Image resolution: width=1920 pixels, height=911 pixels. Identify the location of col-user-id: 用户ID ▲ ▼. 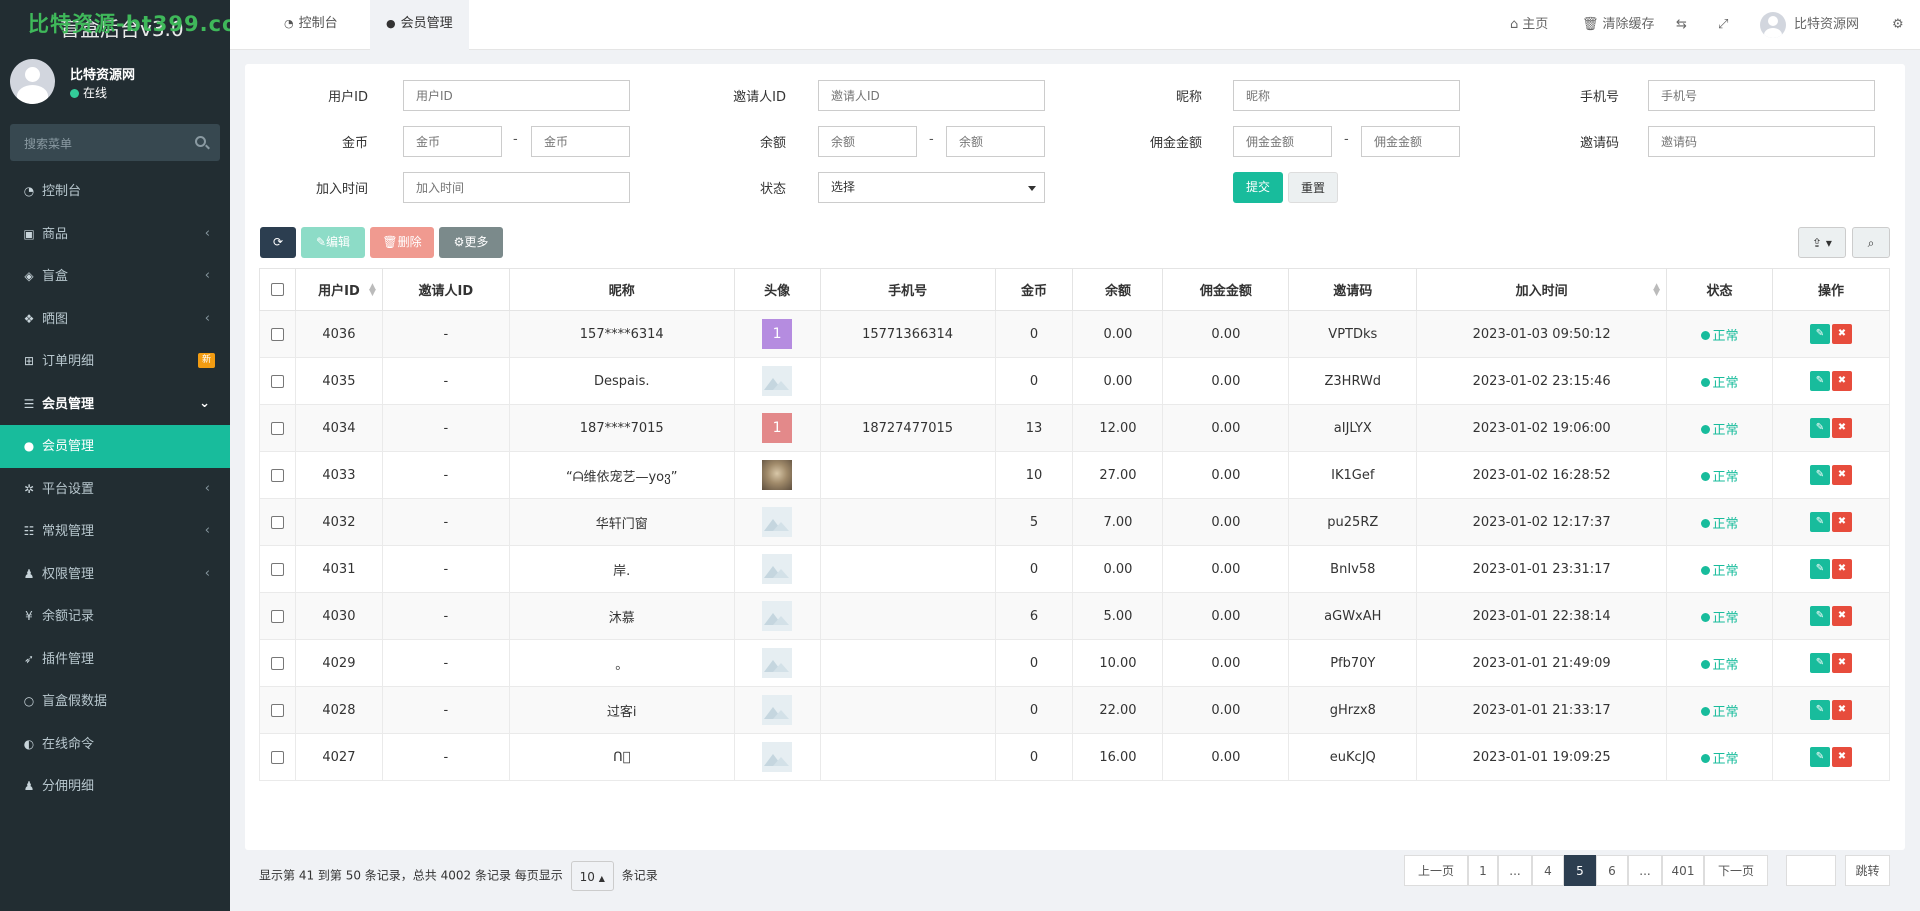
(338, 289).